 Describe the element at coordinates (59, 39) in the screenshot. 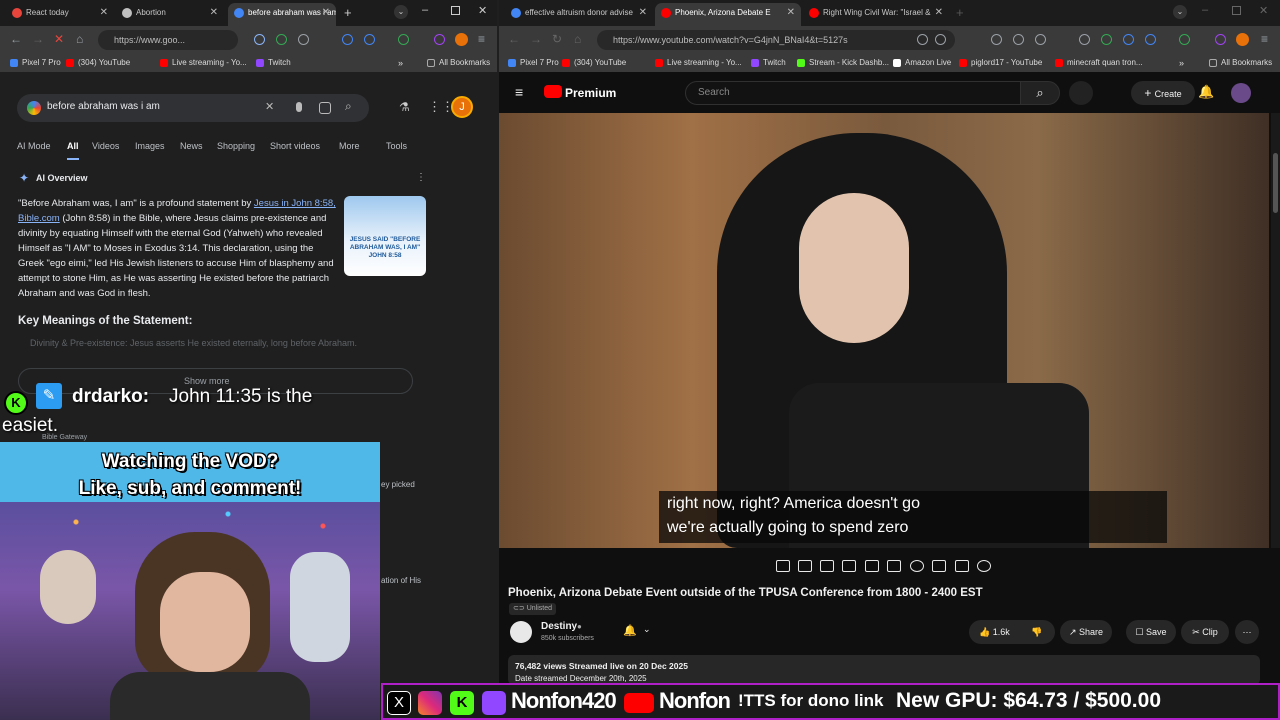

I see `stop-icon: ✕` at that location.